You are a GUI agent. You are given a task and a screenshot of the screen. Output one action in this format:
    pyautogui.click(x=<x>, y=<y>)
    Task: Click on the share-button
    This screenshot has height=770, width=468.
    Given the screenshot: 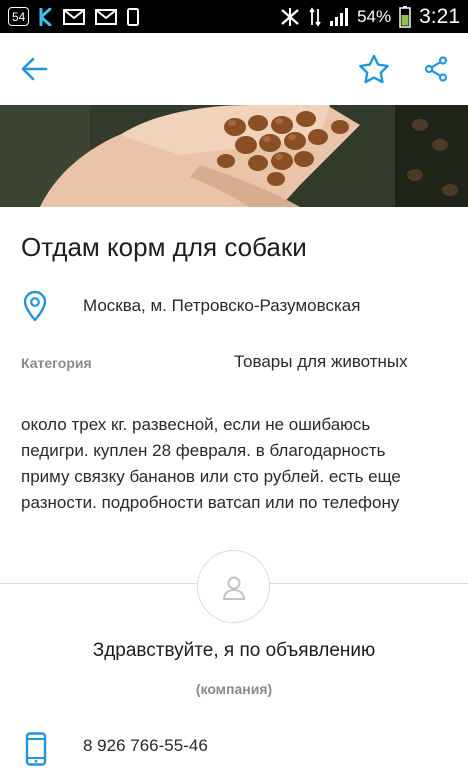 What is the action you would take?
    pyautogui.click(x=436, y=69)
    